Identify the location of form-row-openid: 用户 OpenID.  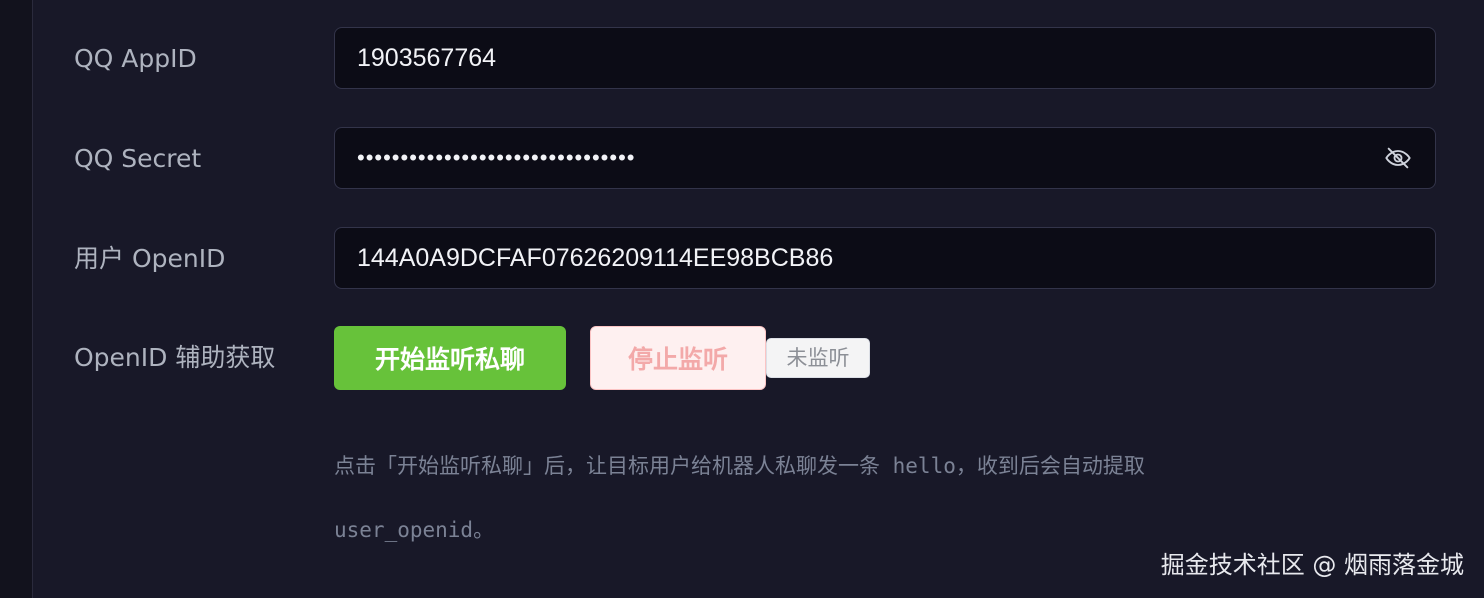
(756, 259).